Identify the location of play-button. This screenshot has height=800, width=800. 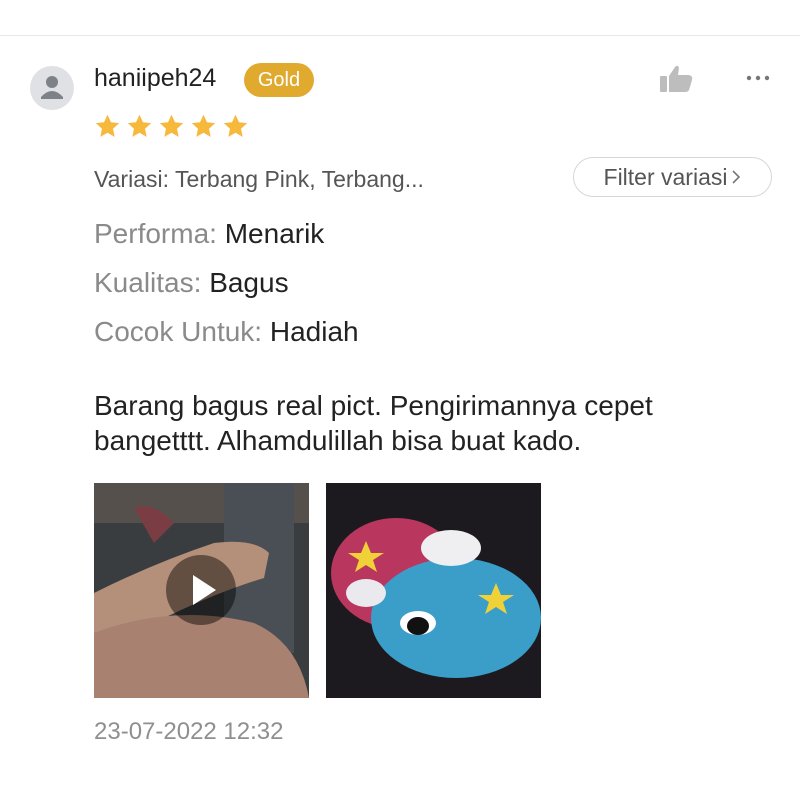
(201, 590).